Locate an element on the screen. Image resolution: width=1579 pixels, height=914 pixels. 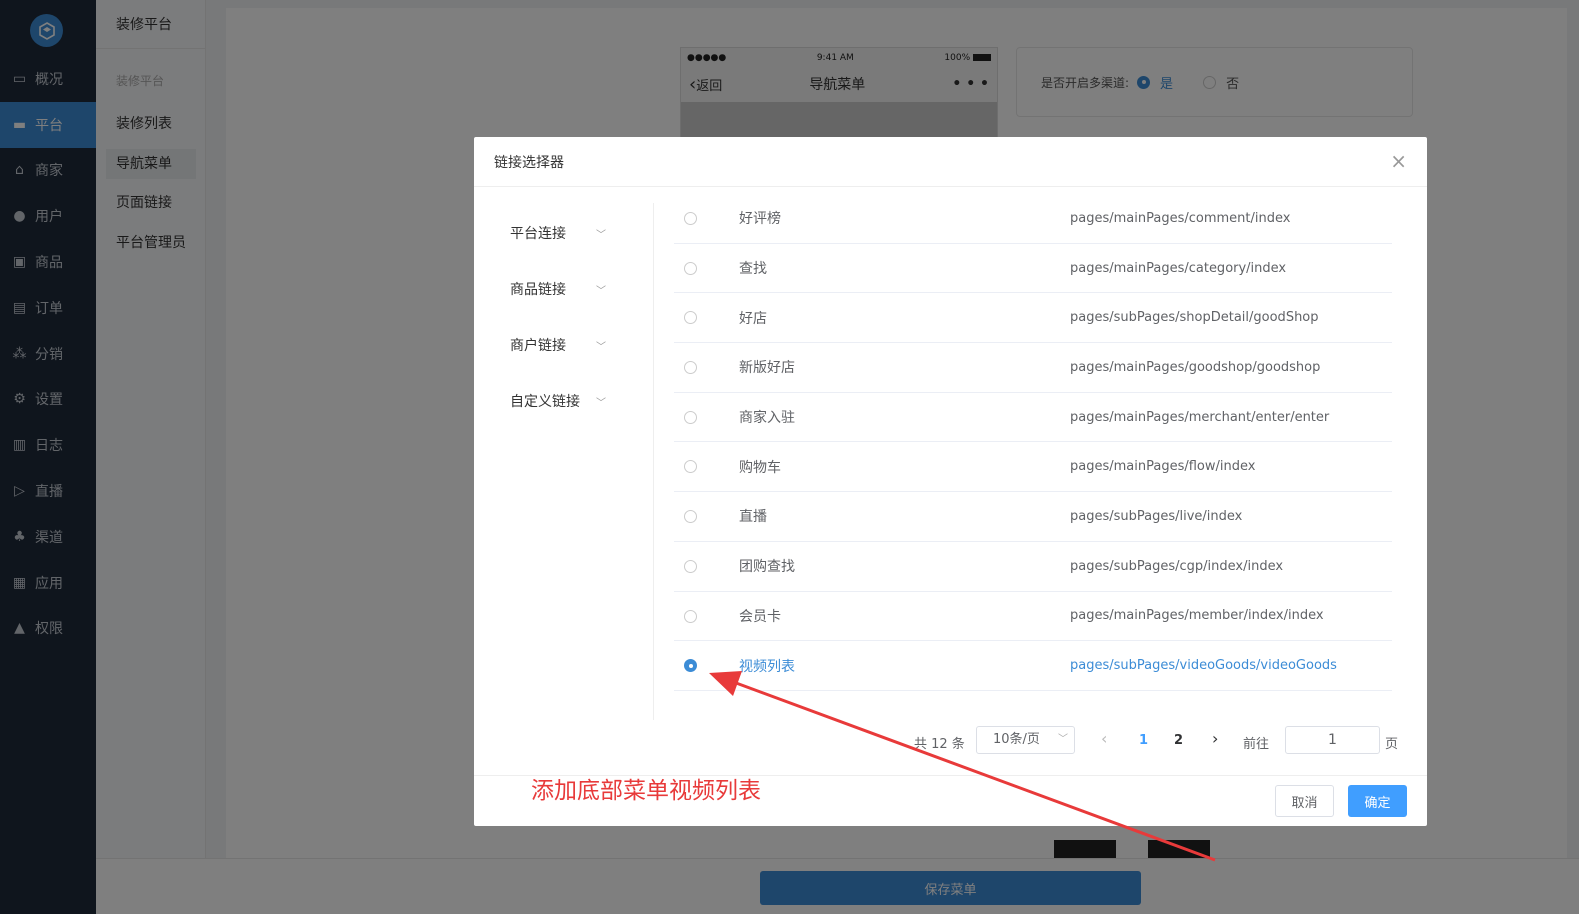
link-path: pages/mainPages/merchant/enter/enter is located at coordinates (1200, 417).